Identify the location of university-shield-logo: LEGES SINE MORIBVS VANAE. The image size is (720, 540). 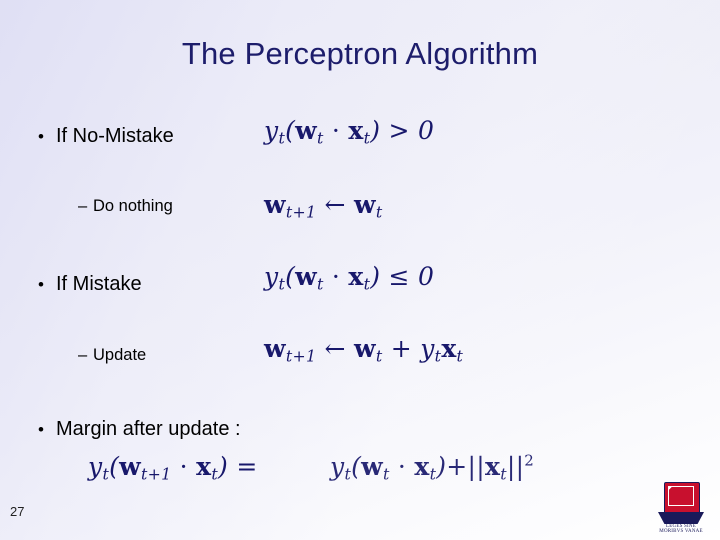
(681, 508).